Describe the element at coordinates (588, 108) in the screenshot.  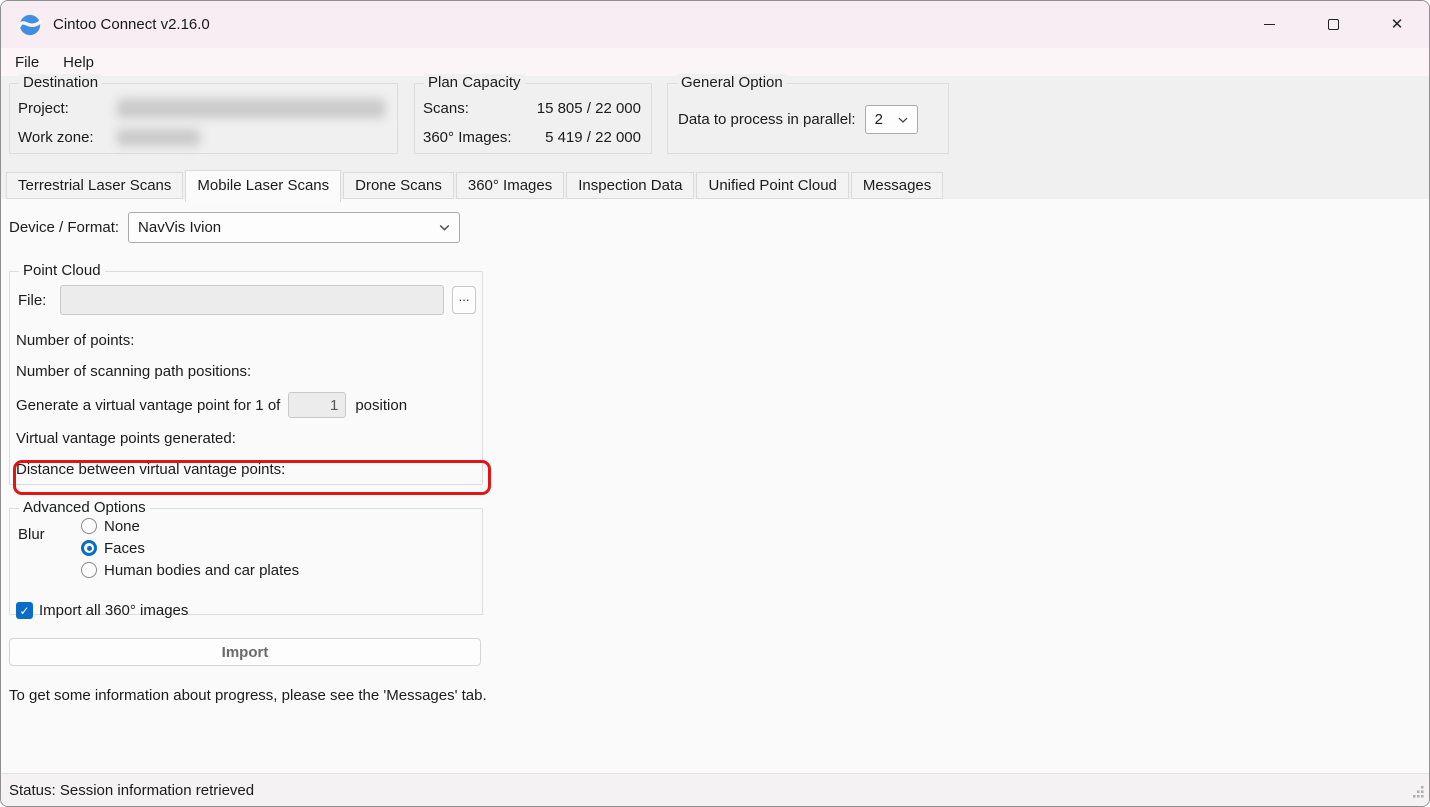
I see `scans-value: 15 805 / 22 000` at that location.